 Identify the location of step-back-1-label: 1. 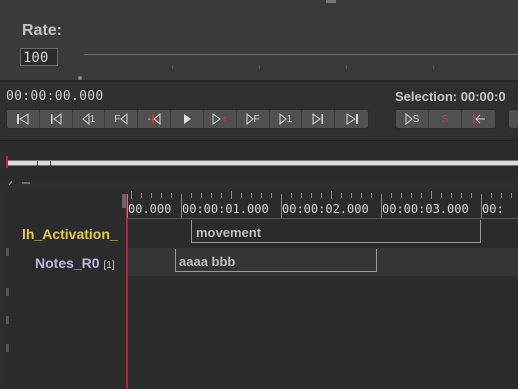
(92, 119).